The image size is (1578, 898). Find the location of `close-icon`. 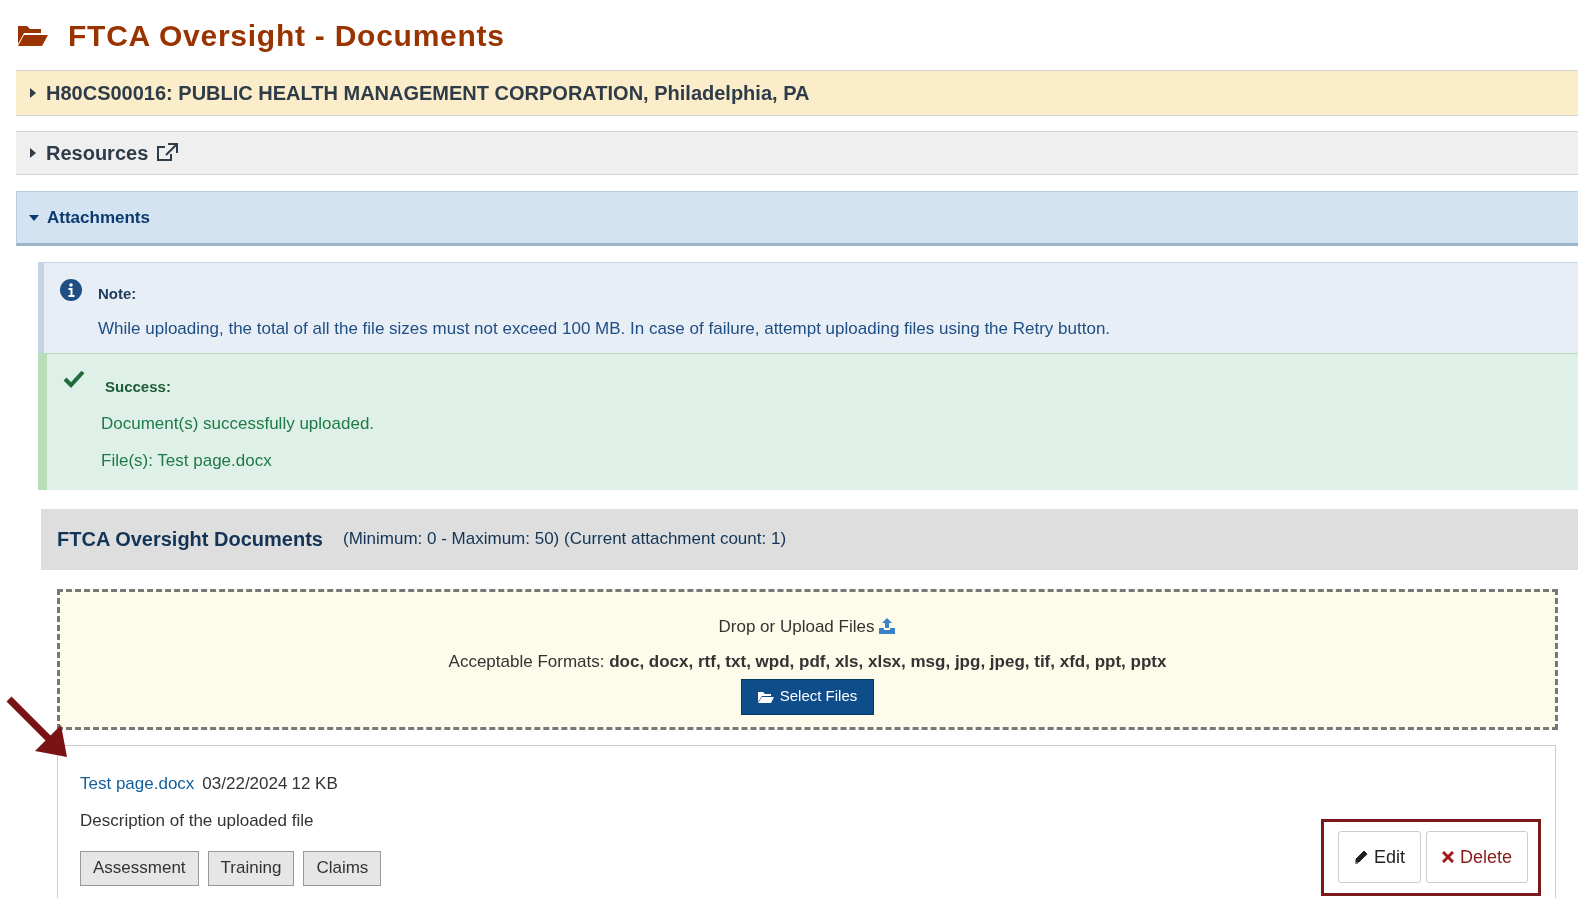

close-icon is located at coordinates (1448, 857).